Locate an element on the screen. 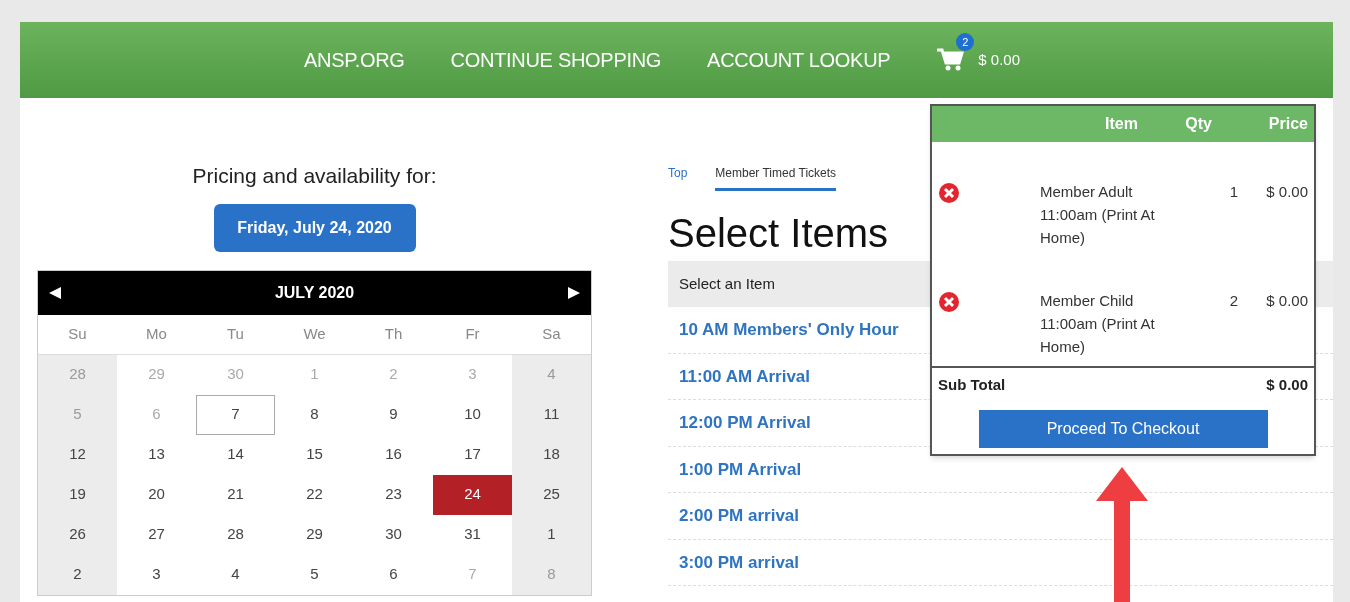  weekday-label: Su is located at coordinates (77, 333).